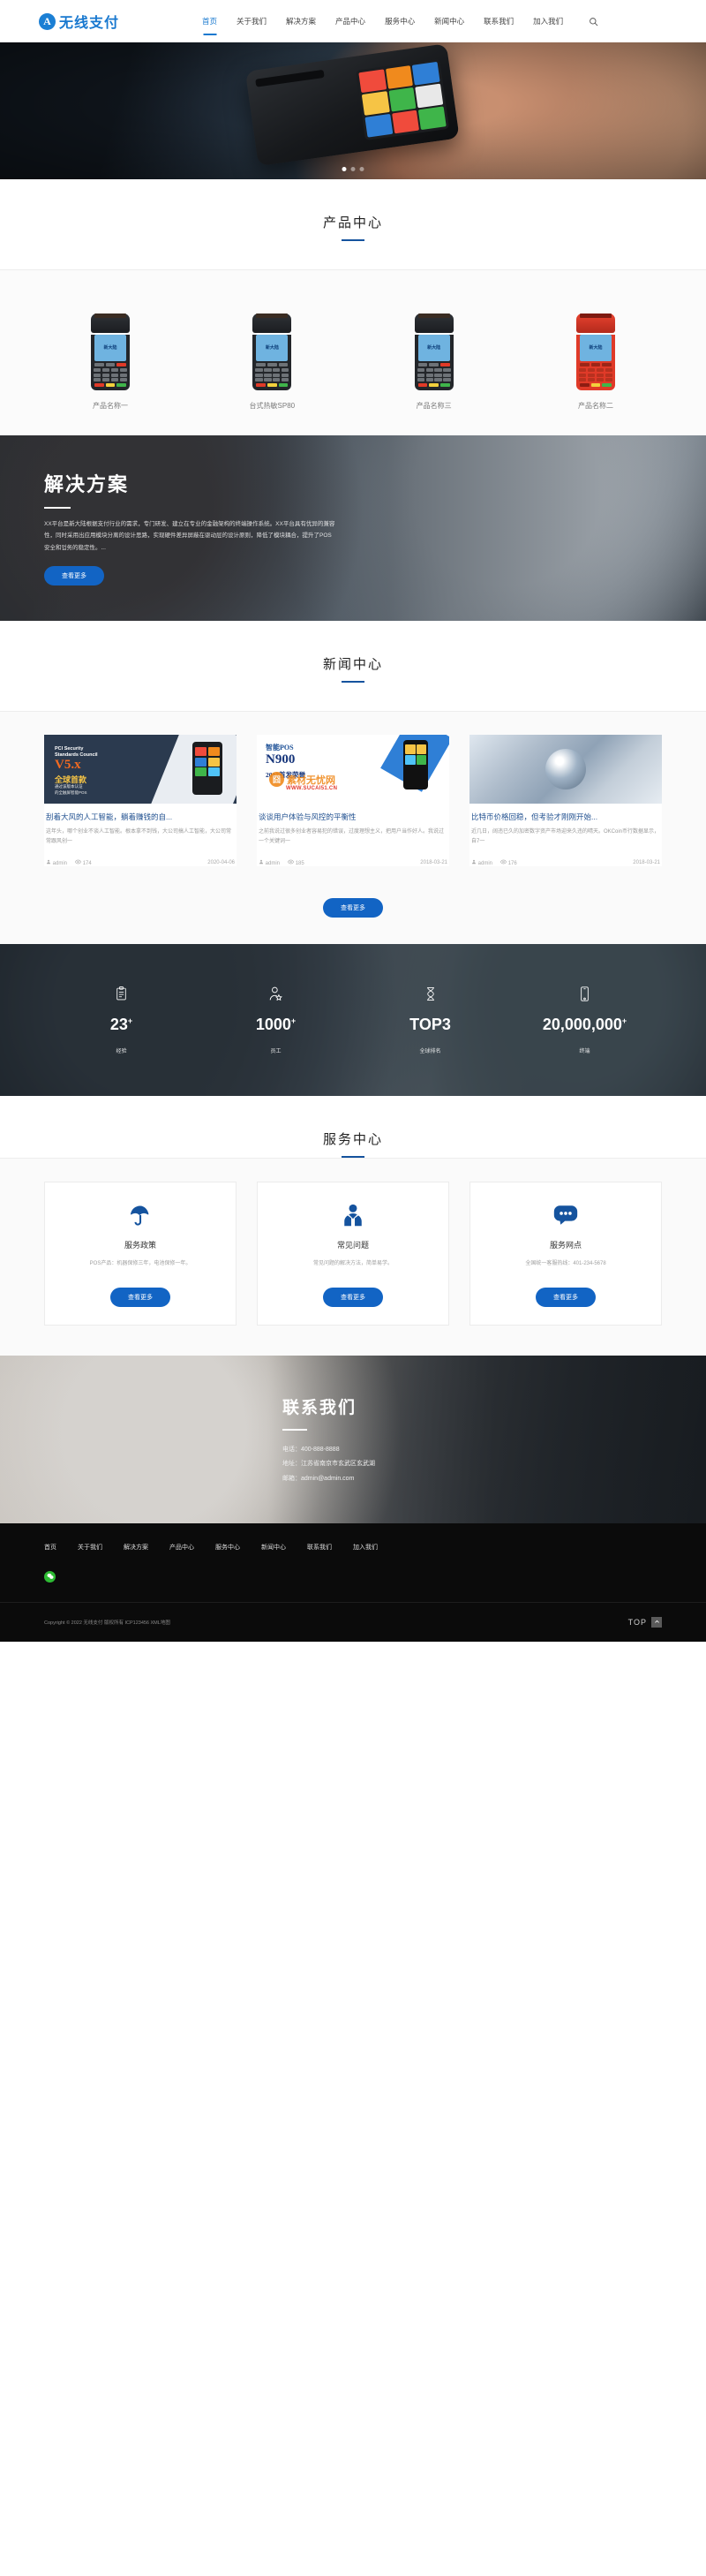 The height and width of the screenshot is (2576, 706). I want to click on hero-slider-dots, so click(353, 169).